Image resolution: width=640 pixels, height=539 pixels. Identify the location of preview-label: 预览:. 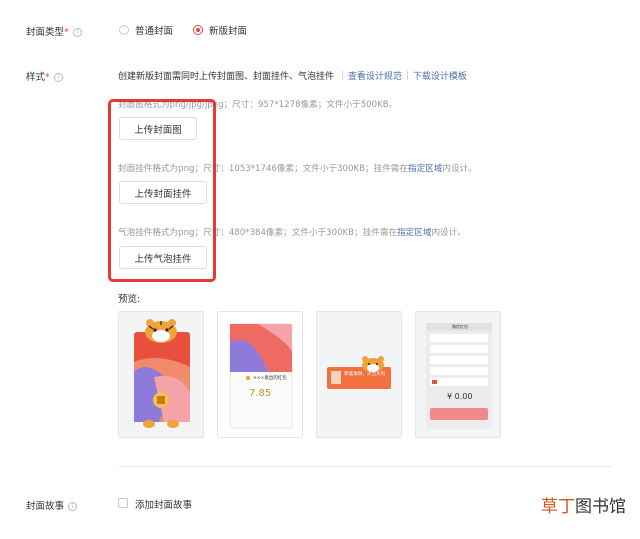
(129, 299).